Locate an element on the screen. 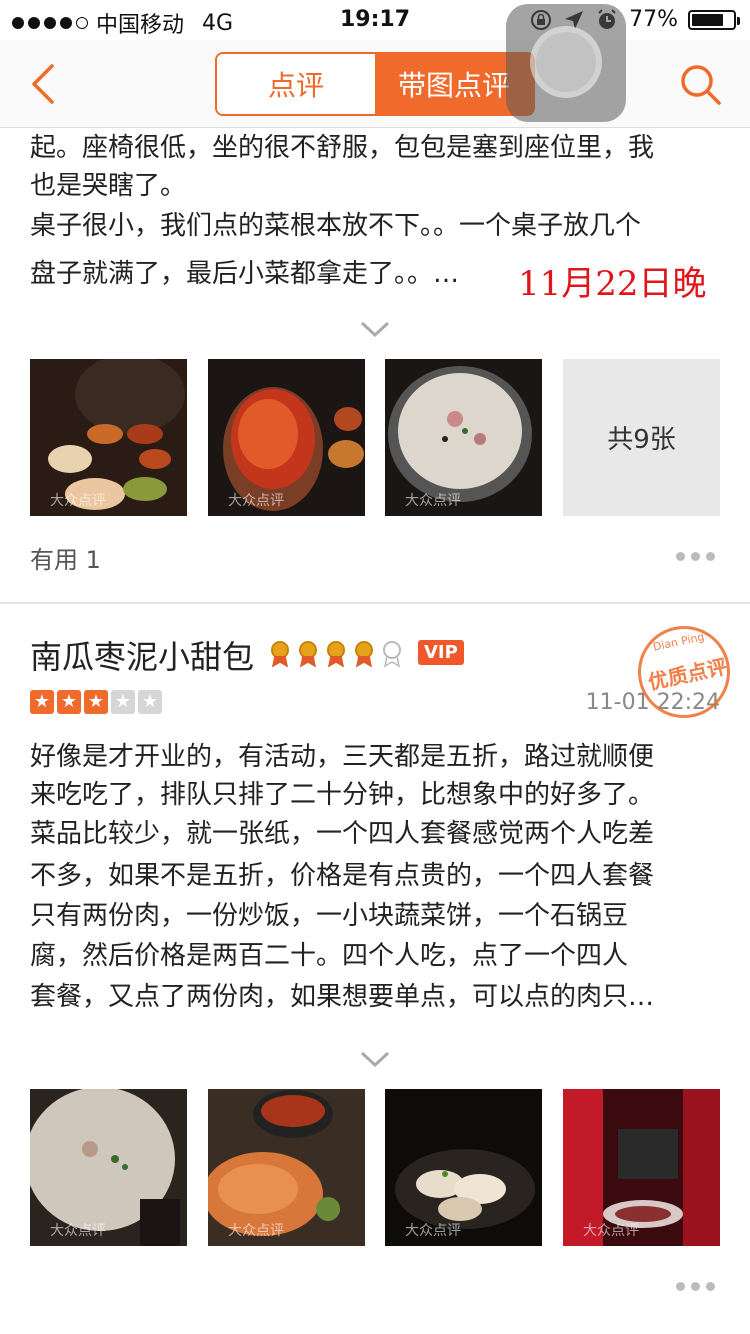  divider is located at coordinates (375, 603).